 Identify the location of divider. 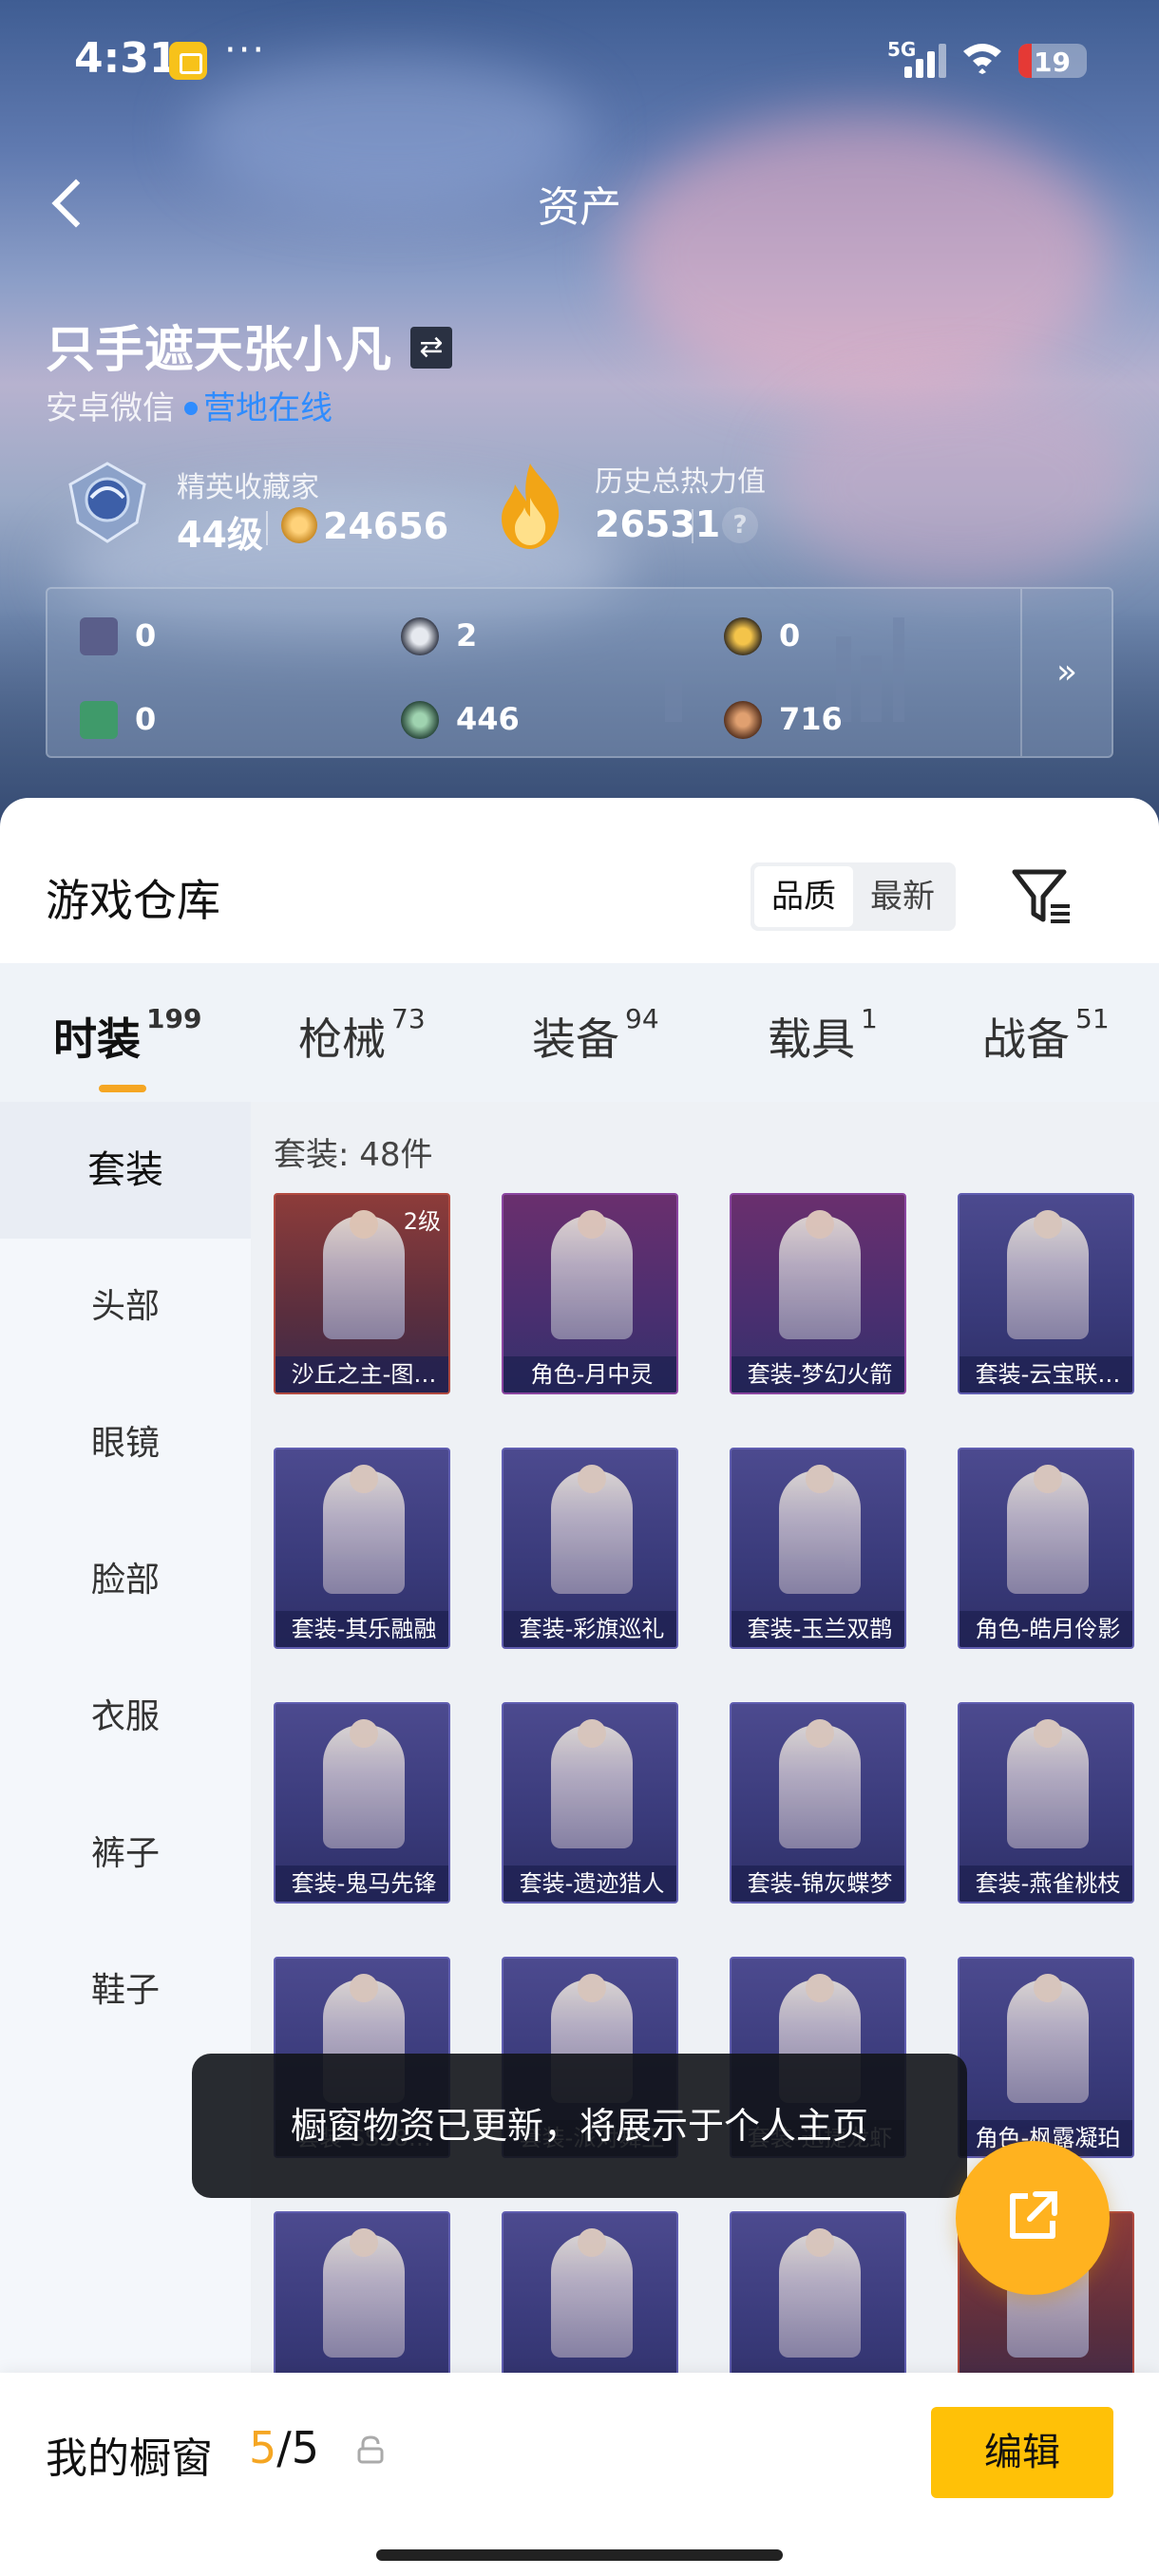
(693, 526).